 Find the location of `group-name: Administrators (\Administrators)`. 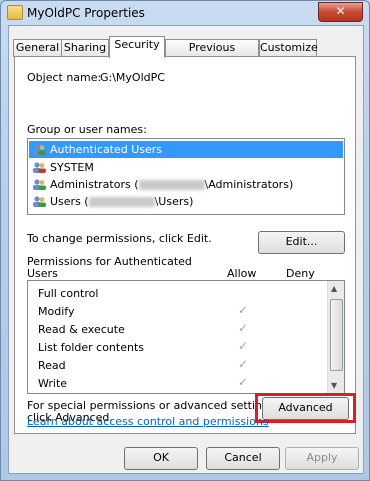

group-name: Administrators (\Administrators) is located at coordinates (172, 184).